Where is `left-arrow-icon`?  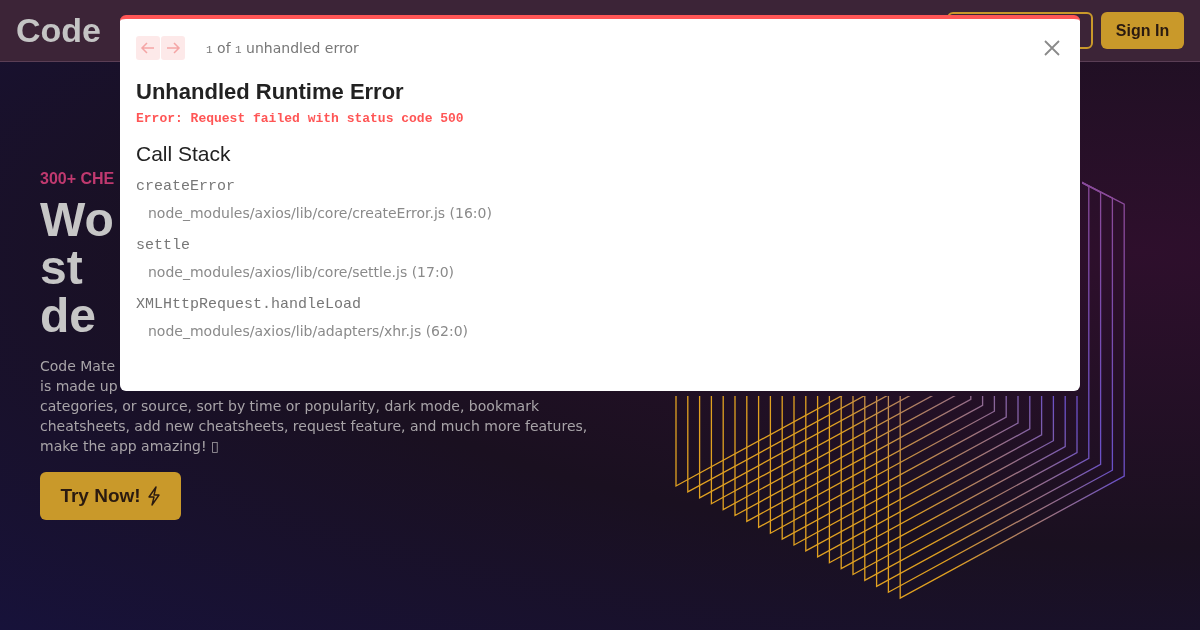
left-arrow-icon is located at coordinates (148, 48).